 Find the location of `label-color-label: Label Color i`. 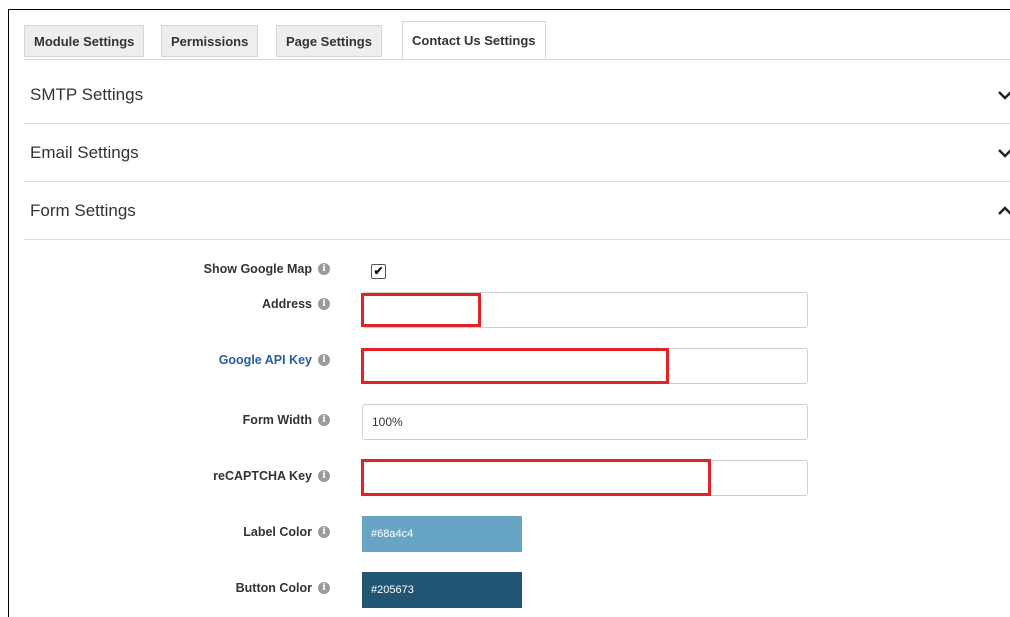

label-color-label: Label Color i is located at coordinates (286, 532).